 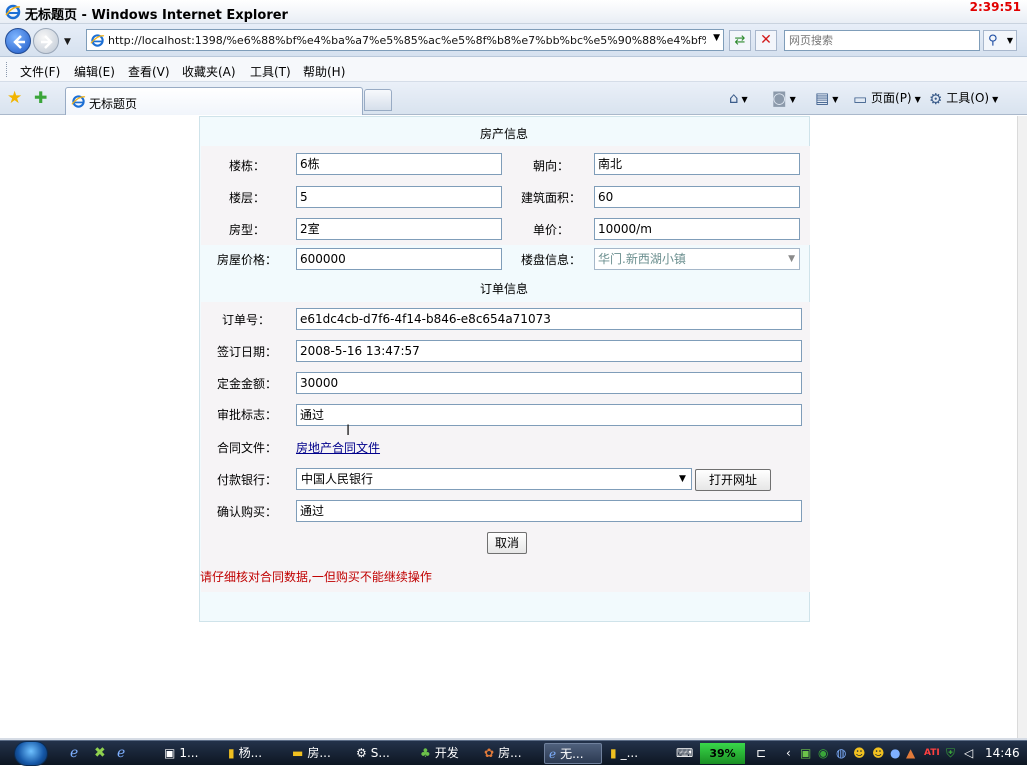 What do you see at coordinates (549, 415) in the screenshot?
I see `approval-field: 通过` at bounding box center [549, 415].